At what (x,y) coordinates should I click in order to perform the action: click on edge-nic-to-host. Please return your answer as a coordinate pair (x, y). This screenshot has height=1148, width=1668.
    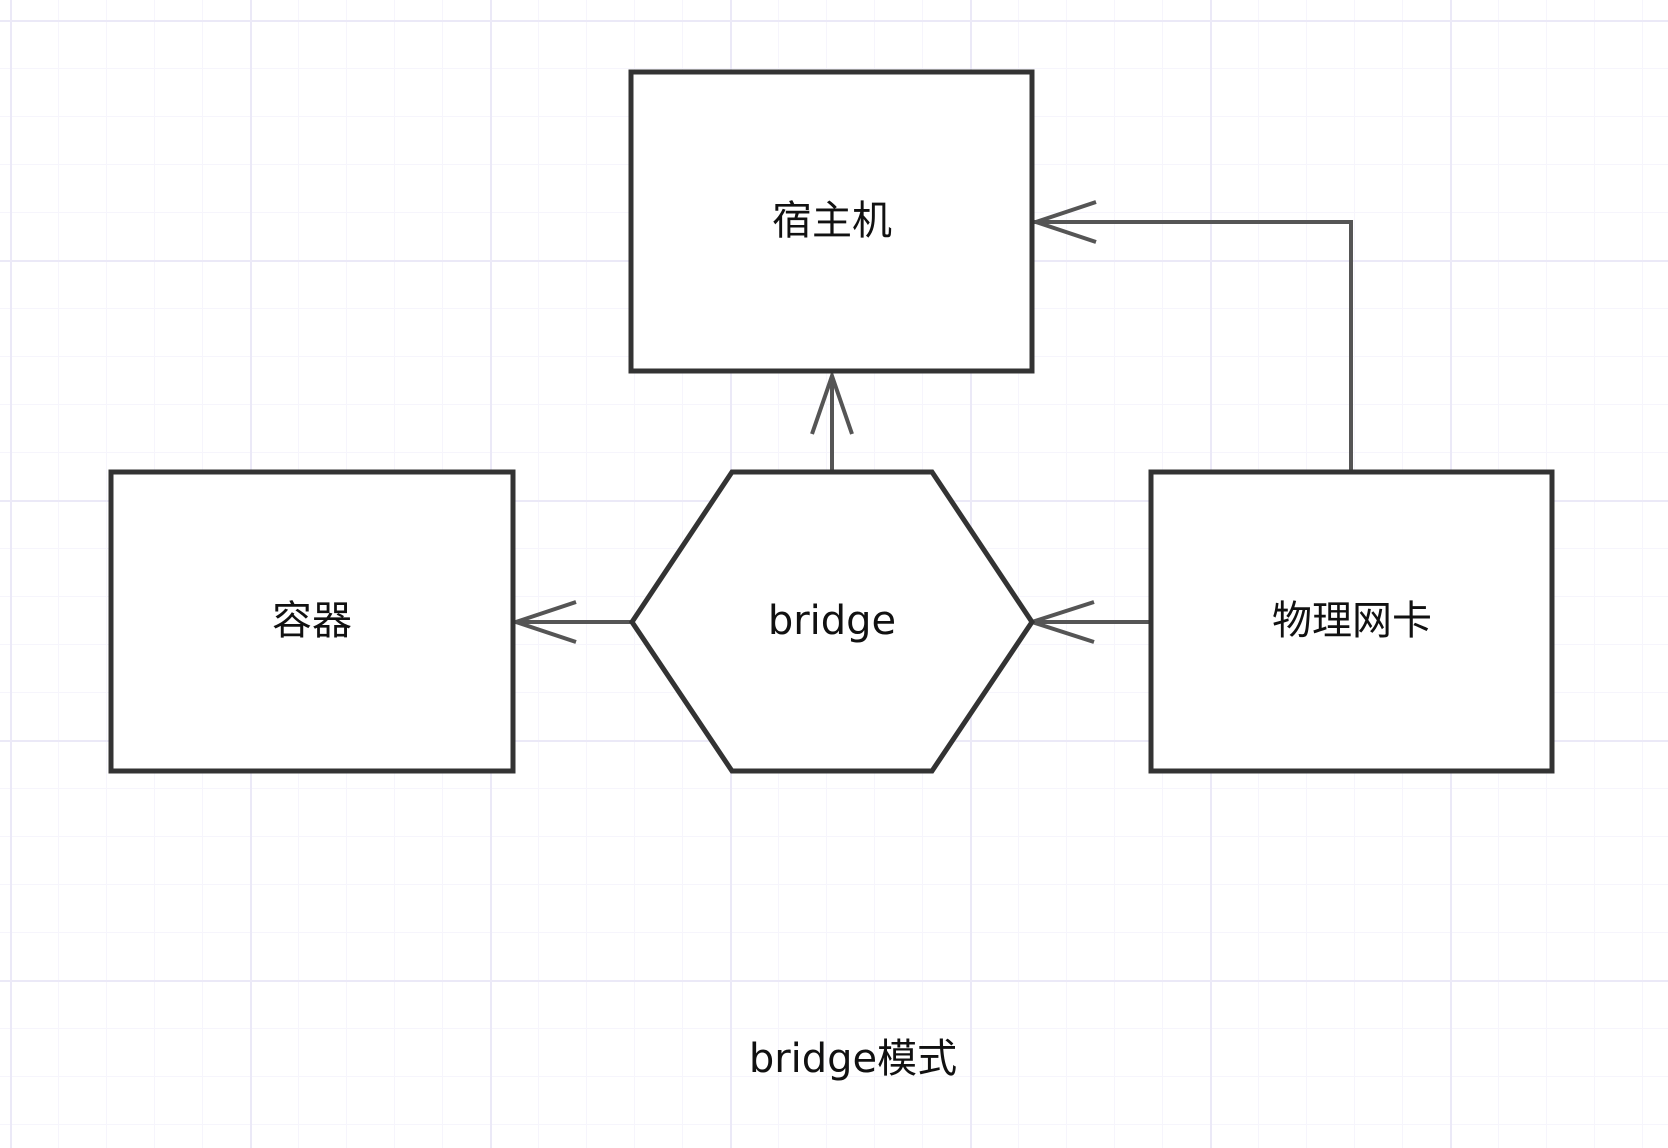
    Looking at the image, I should click on (1191, 335).